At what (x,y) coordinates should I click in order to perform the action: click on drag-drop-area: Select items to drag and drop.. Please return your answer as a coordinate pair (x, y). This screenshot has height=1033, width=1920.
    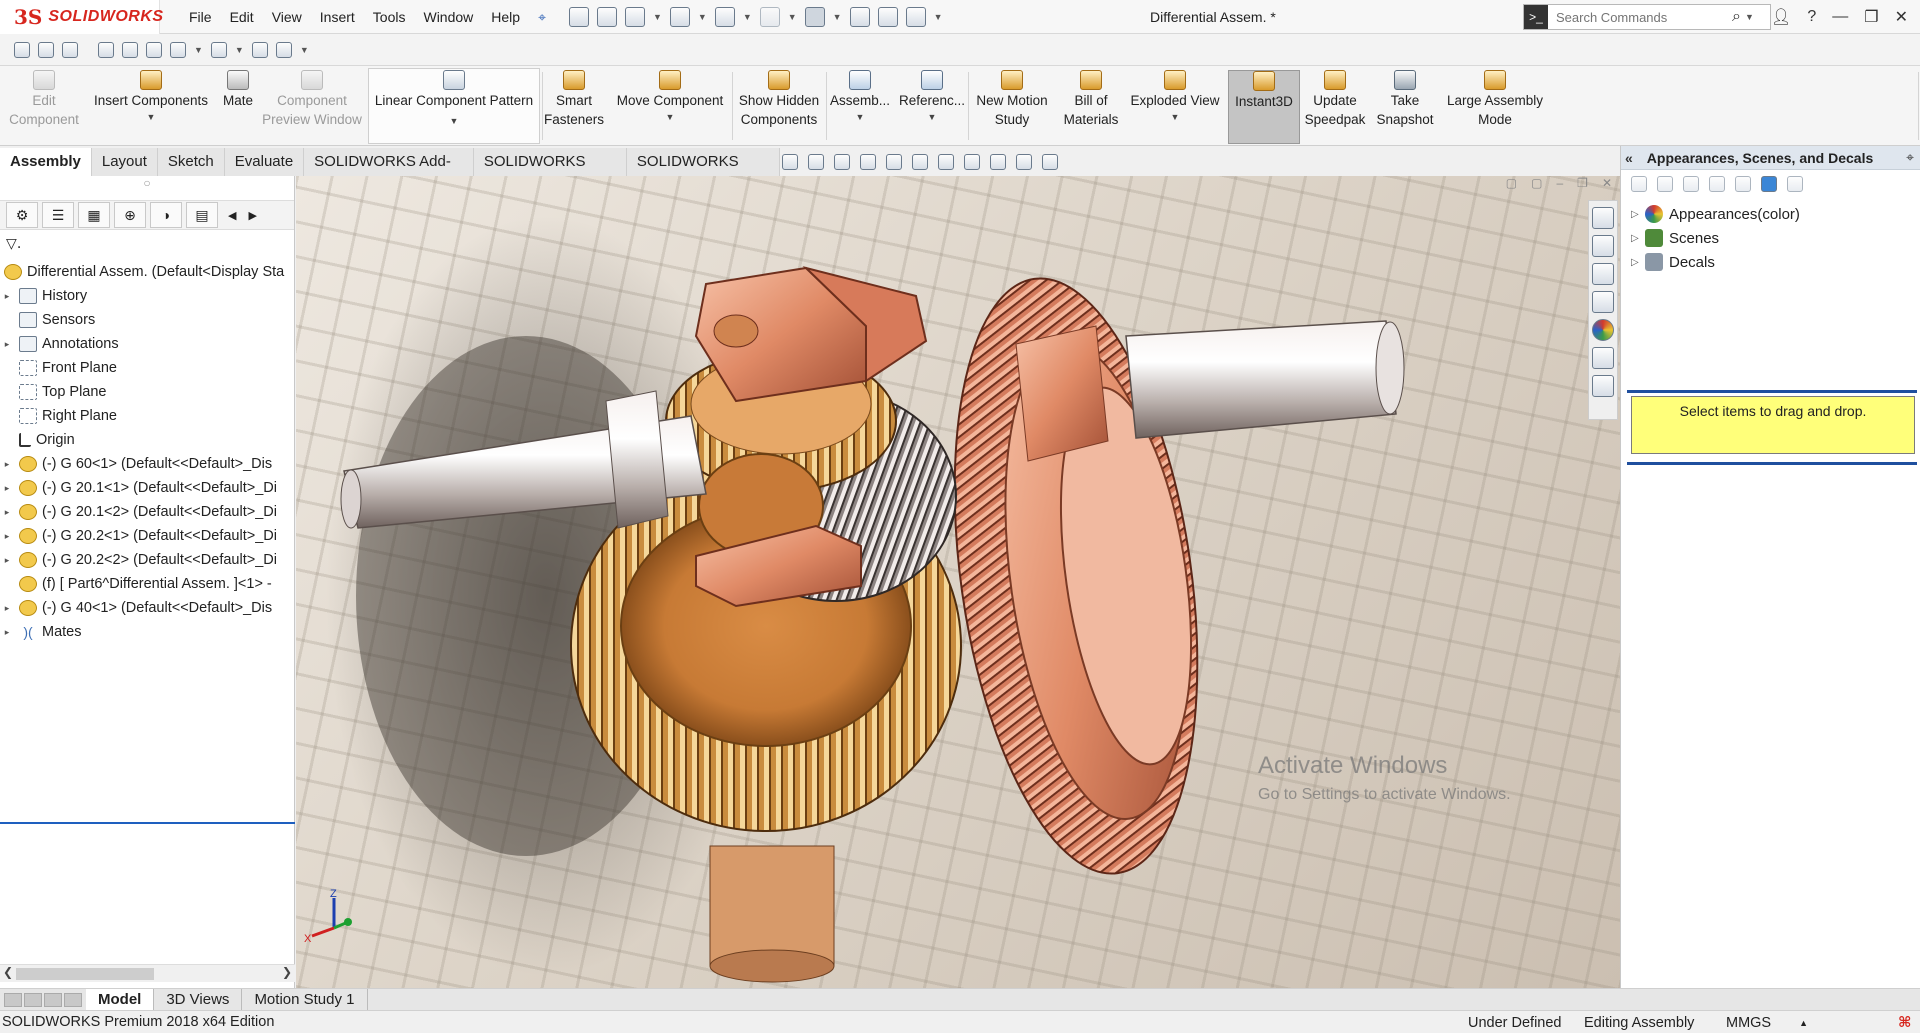
    Looking at the image, I should click on (1773, 425).